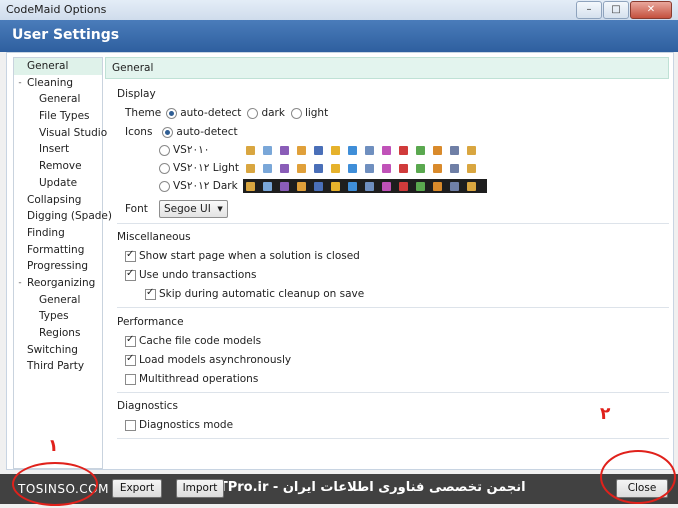  Describe the element at coordinates (73, 132) in the screenshot. I see `sidebar-item-label: Visual Studio` at that location.